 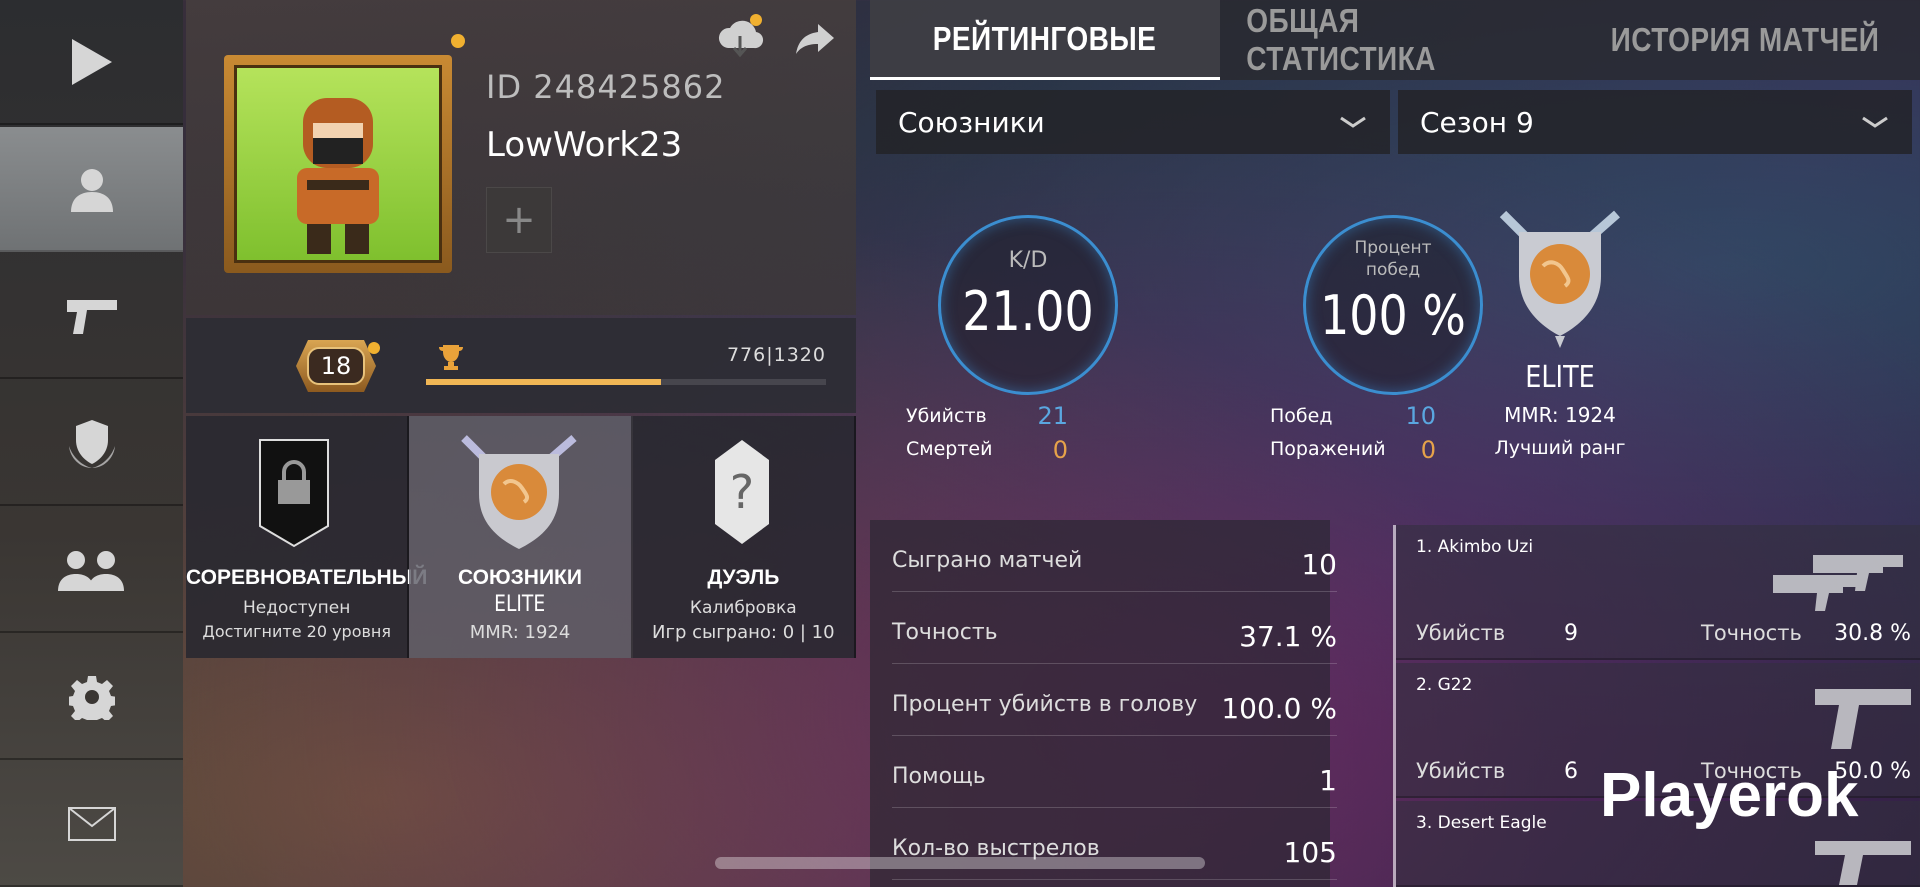 I want to click on season-select: Сезон 9, so click(x=1655, y=122).